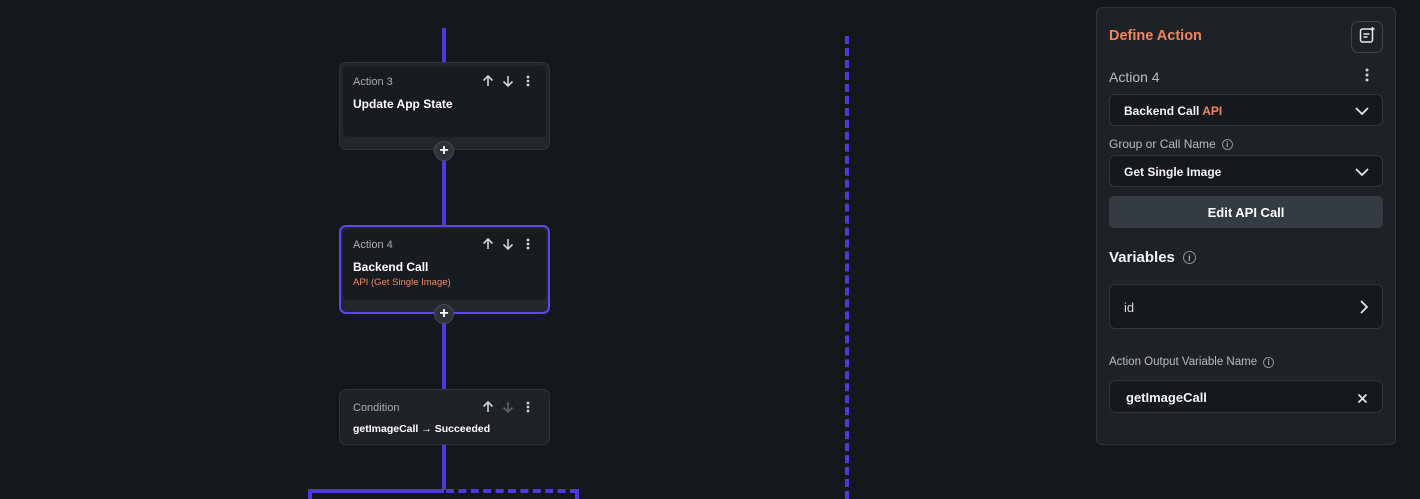  What do you see at coordinates (1246, 110) in the screenshot?
I see `action-type-dropdown: Backend Call API` at bounding box center [1246, 110].